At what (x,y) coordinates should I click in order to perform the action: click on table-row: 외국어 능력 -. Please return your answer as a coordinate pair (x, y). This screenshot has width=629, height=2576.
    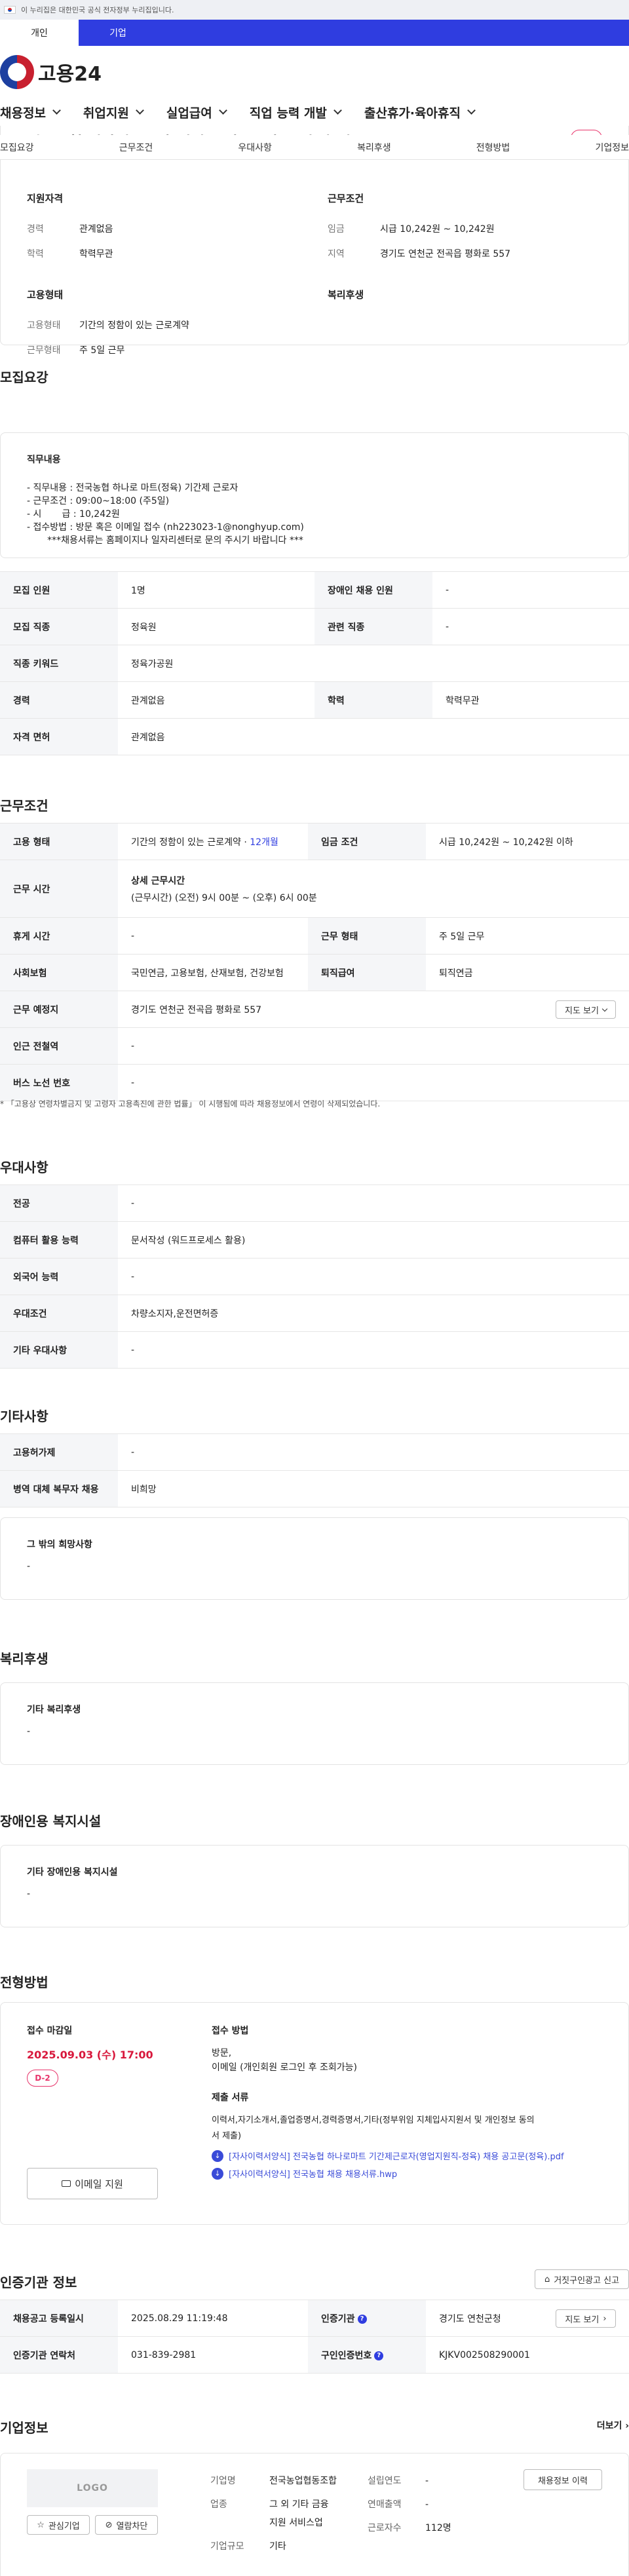
    Looking at the image, I should click on (314, 1276).